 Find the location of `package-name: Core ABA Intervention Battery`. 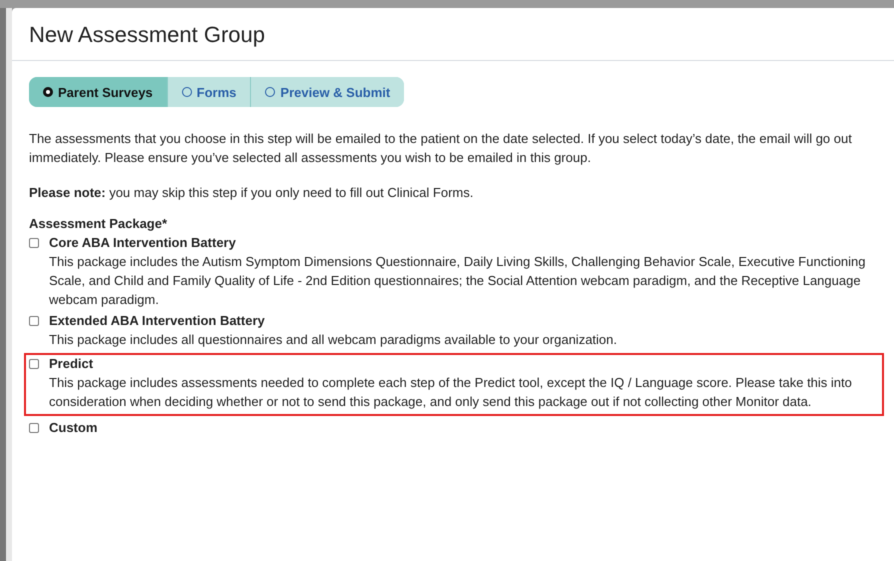

package-name: Core ABA Intervention Battery is located at coordinates (143, 243).